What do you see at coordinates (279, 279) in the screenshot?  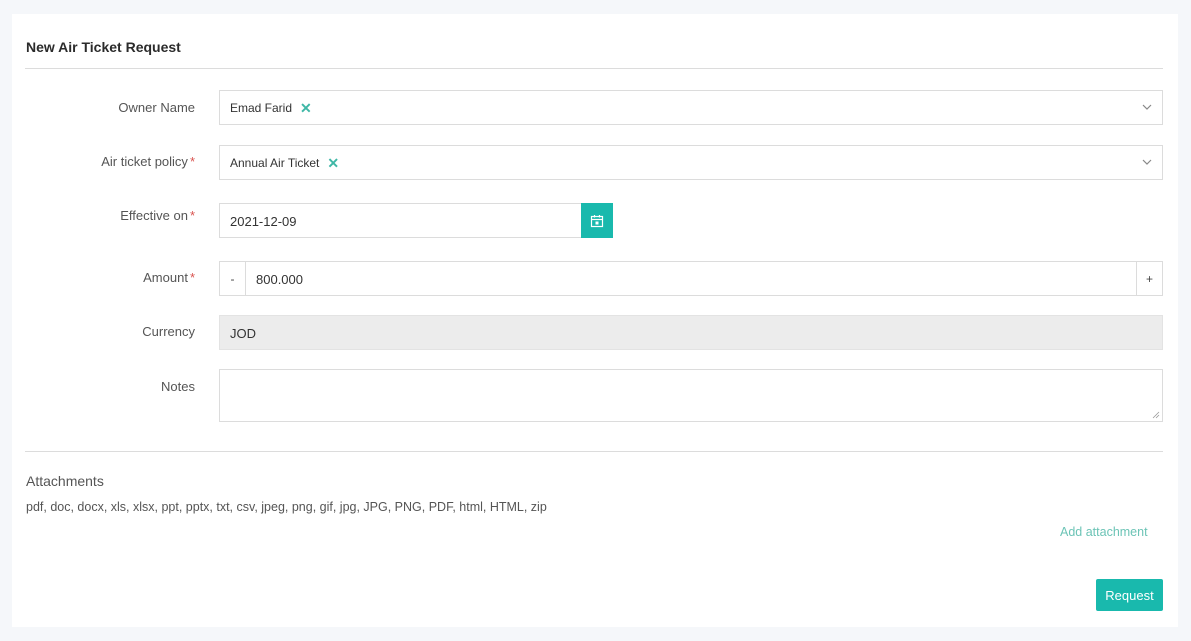 I see `amount-input: 800.000` at bounding box center [279, 279].